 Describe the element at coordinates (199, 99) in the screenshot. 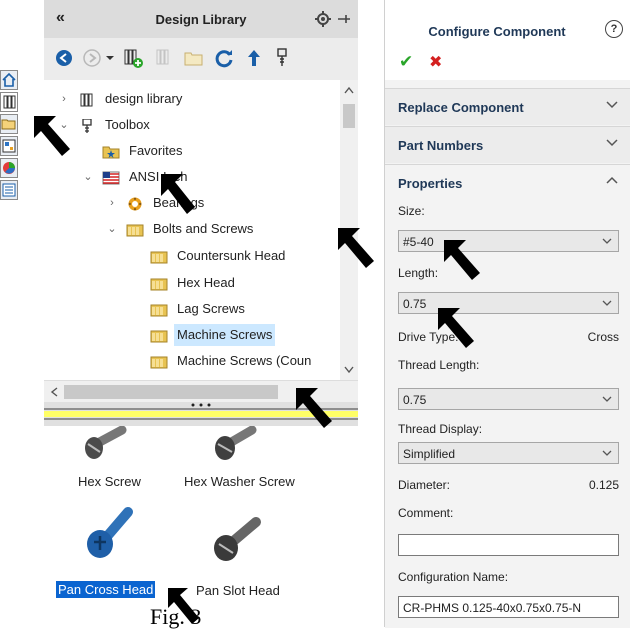

I see `tree-item: › design library` at that location.